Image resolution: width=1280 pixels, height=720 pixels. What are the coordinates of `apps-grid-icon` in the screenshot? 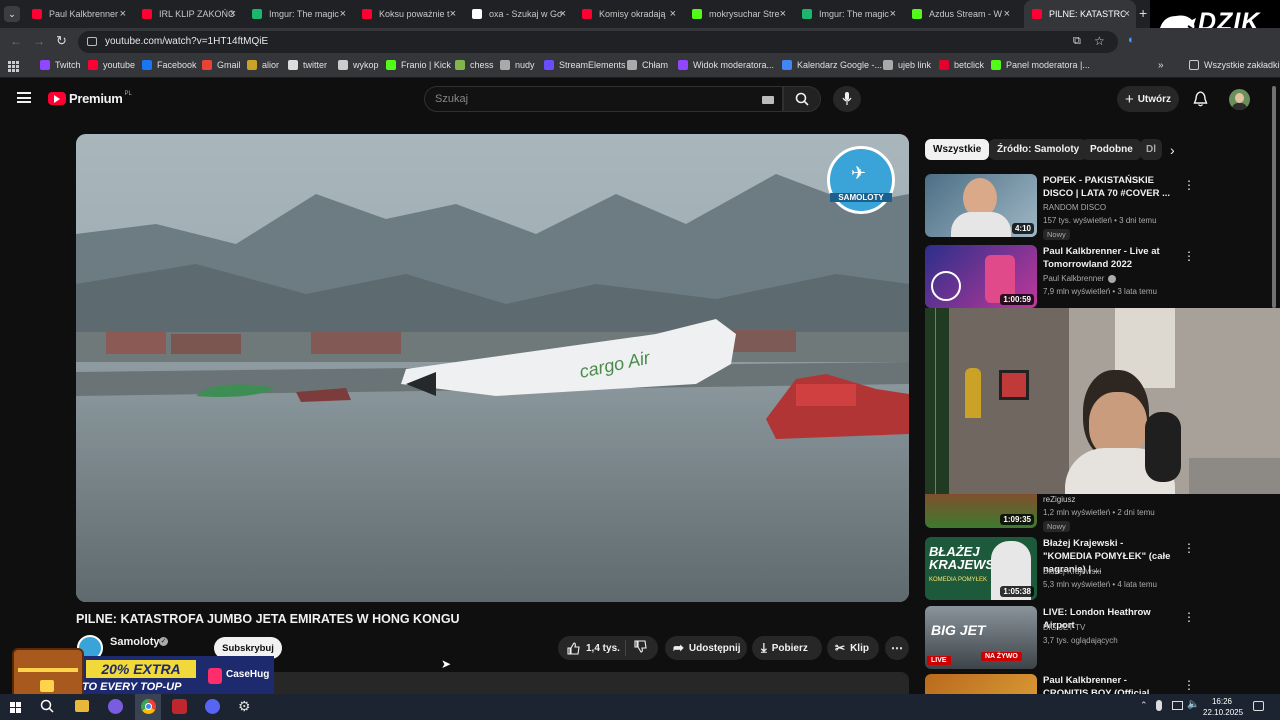 It's located at (13, 66).